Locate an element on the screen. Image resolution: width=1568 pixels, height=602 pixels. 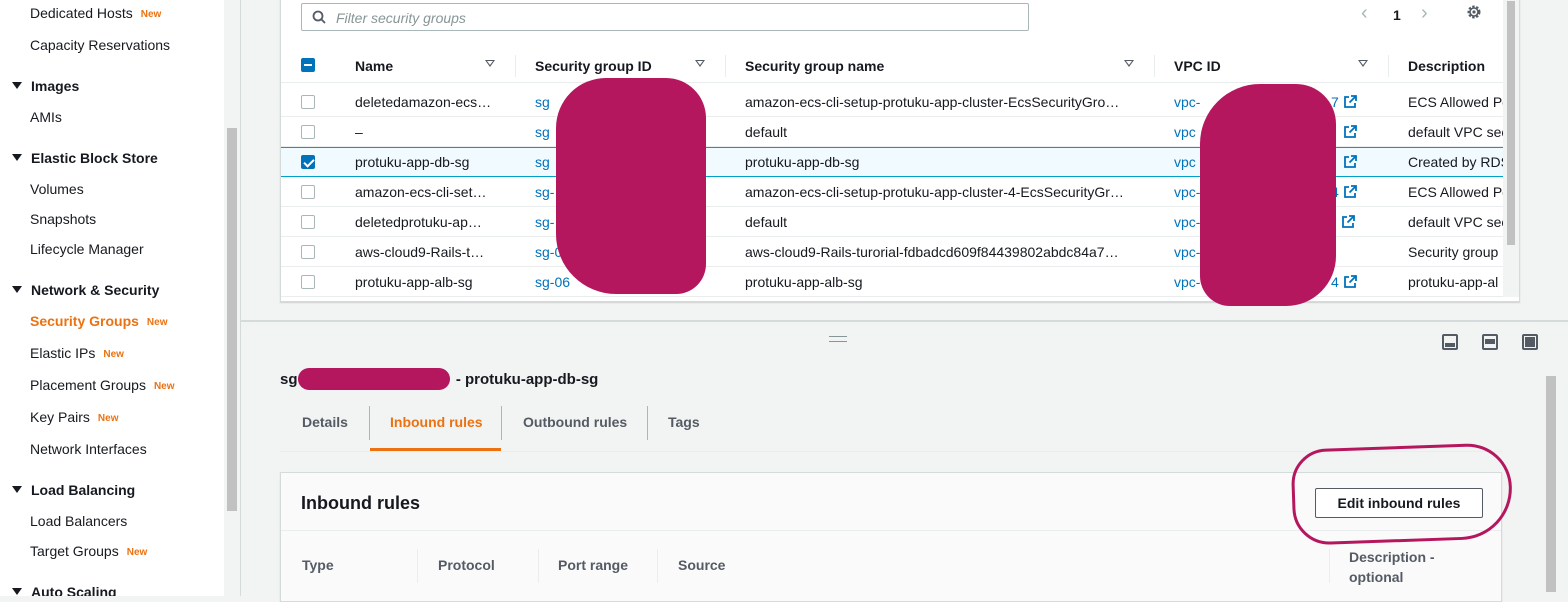
pane-bottom-icon is located at coordinates (1450, 342).